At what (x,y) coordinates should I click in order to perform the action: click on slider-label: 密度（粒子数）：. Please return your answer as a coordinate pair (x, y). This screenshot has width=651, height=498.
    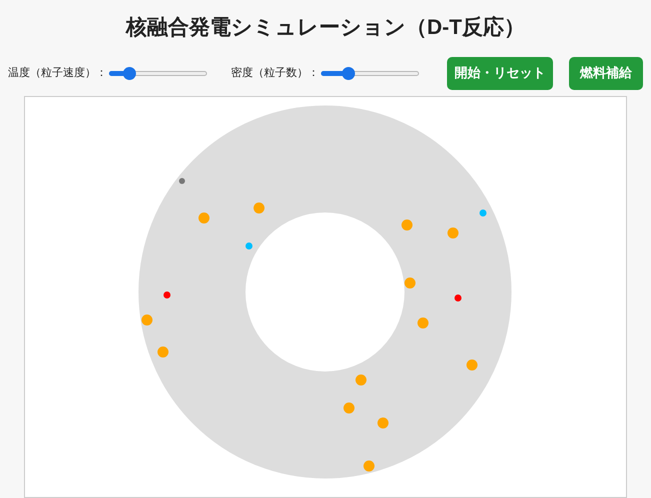
    Looking at the image, I should click on (275, 73).